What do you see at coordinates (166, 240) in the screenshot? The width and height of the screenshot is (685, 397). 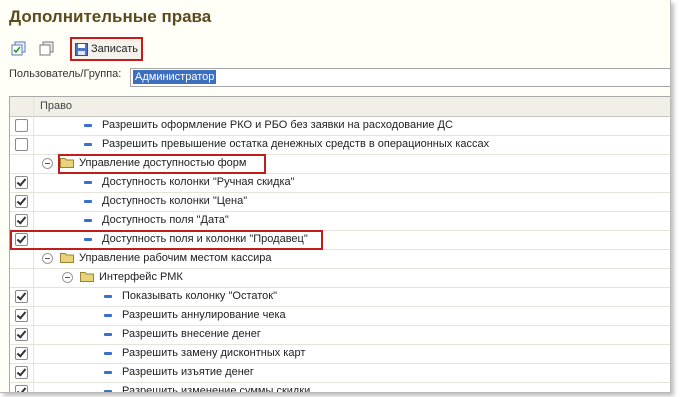 I see `highlight-seller-row` at bounding box center [166, 240].